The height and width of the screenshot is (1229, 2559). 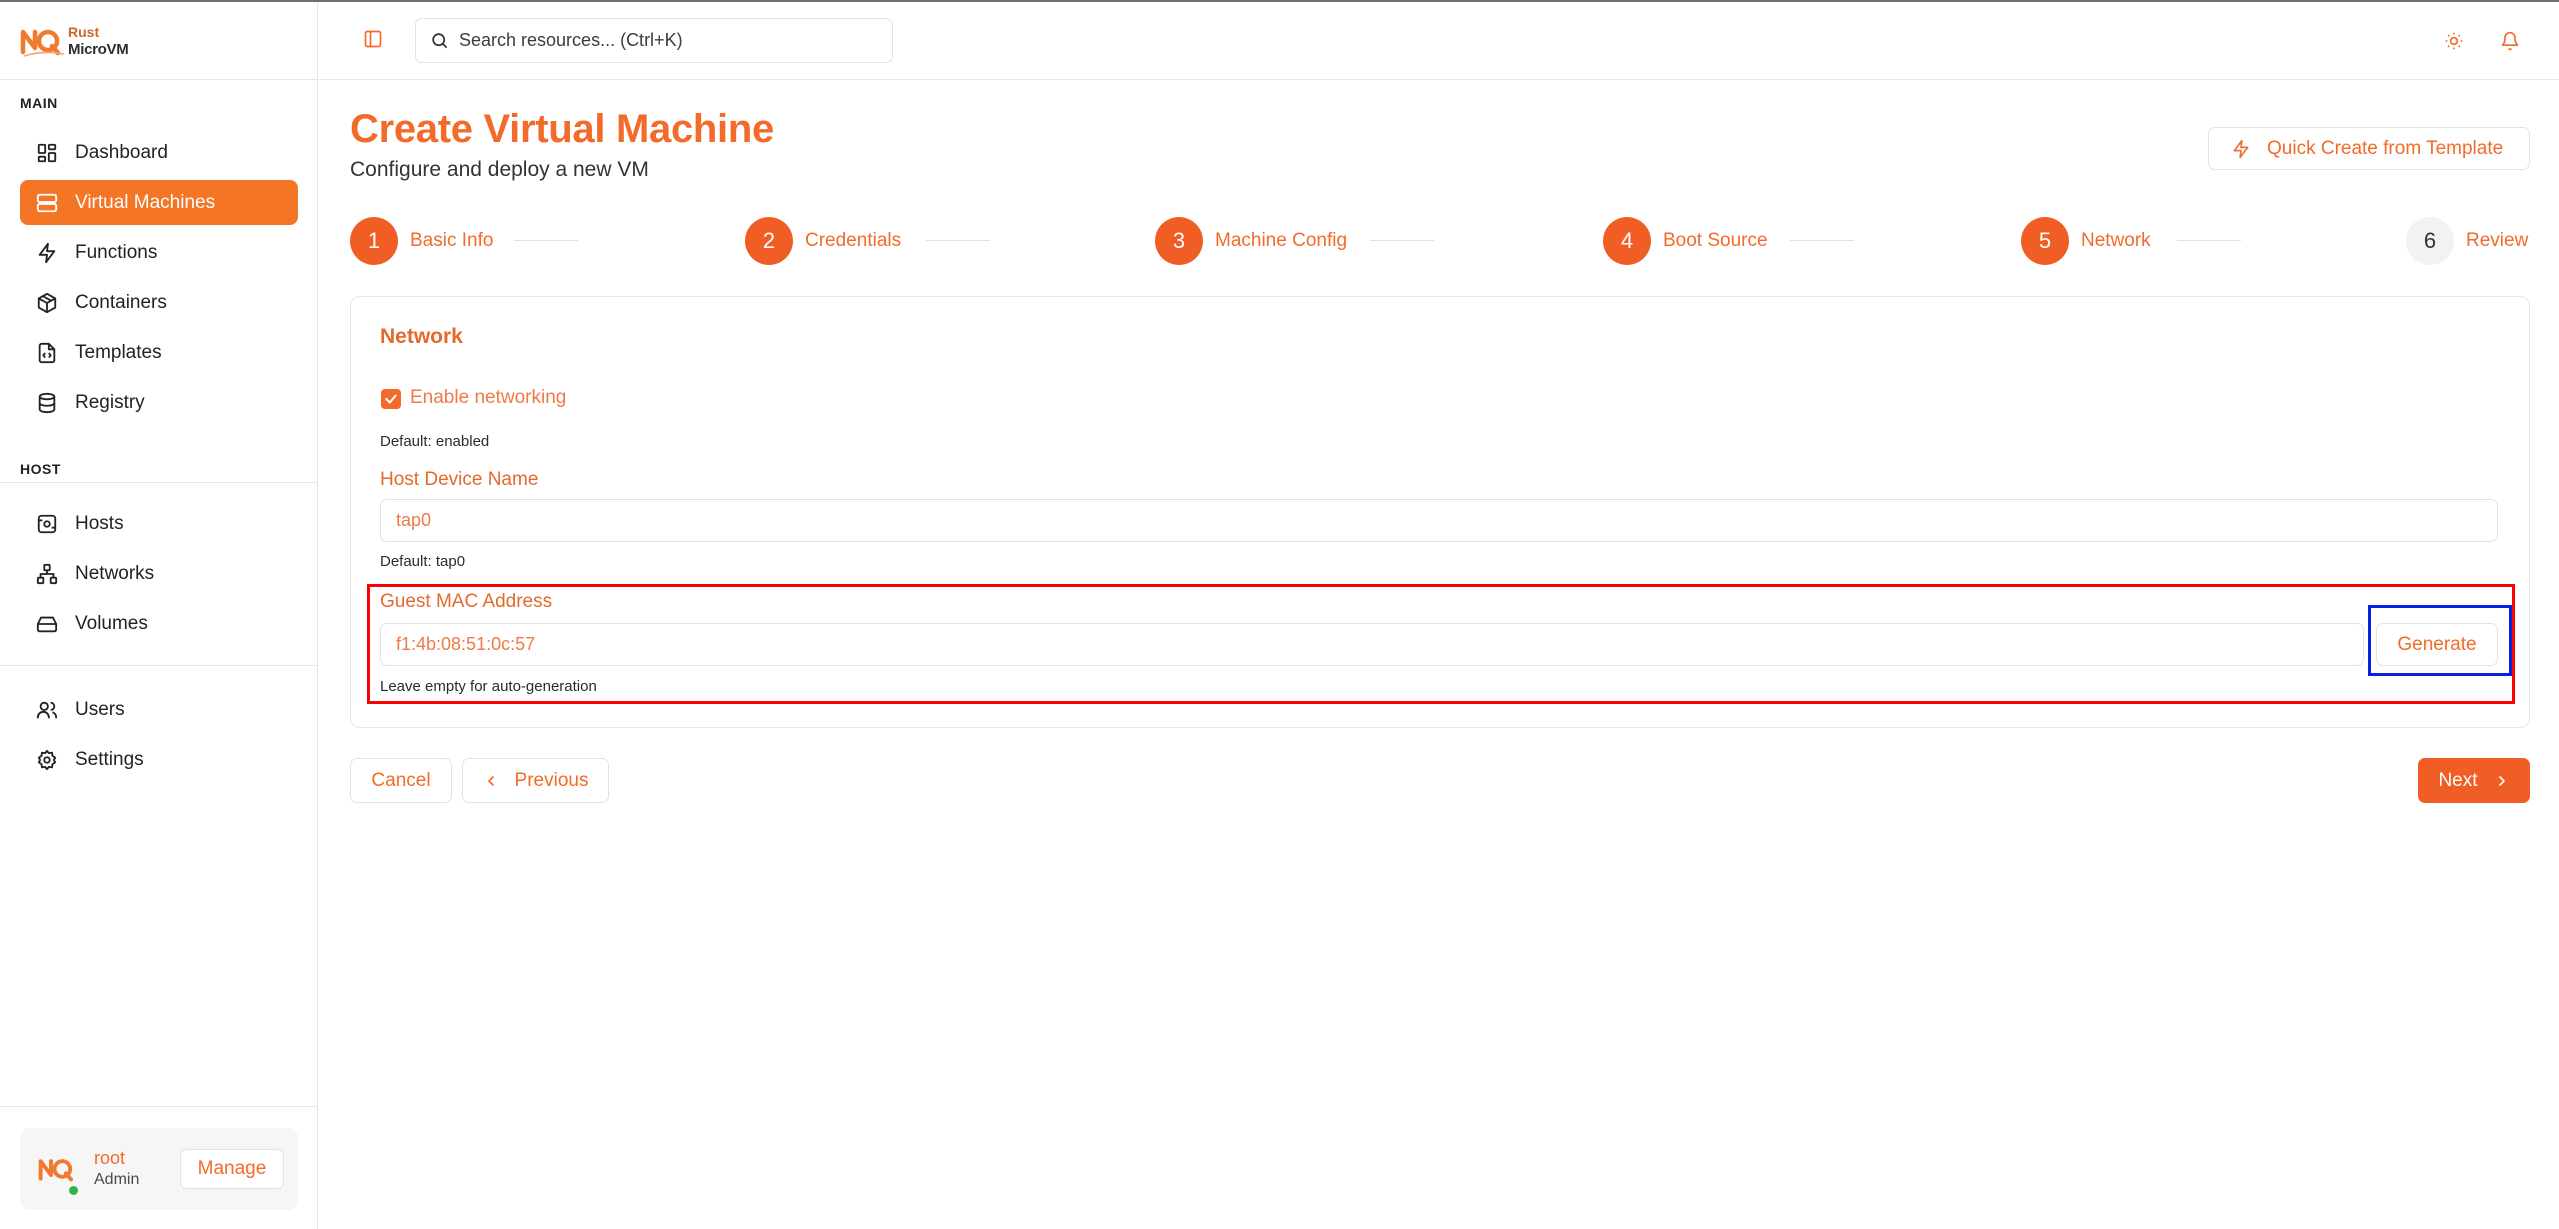 I want to click on page-subtitle: Configure and deploy a new VM, so click(x=499, y=169).